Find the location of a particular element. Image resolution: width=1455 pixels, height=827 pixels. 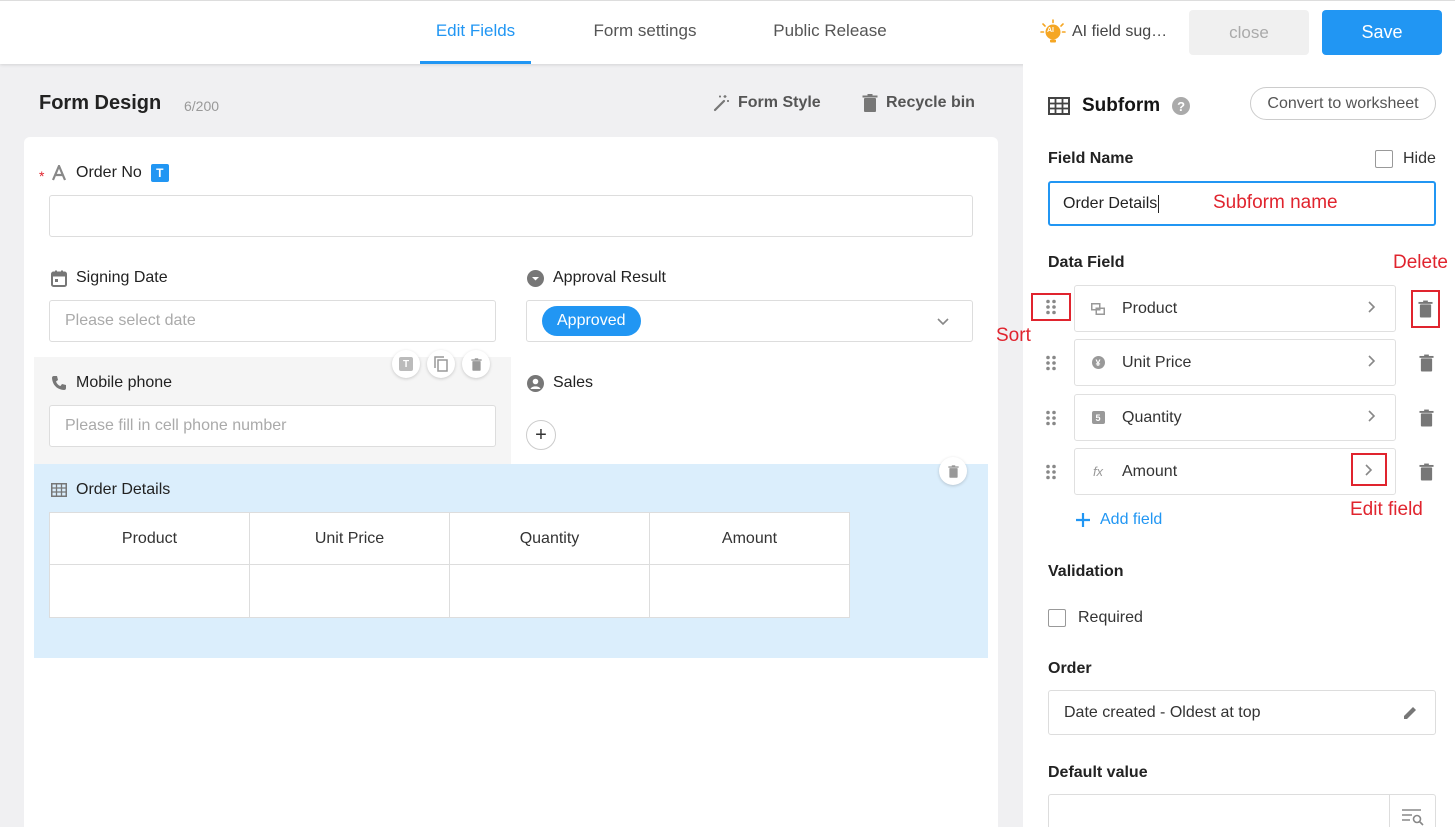

data-field-row: 5 Quantity is located at coordinates (1235, 417).